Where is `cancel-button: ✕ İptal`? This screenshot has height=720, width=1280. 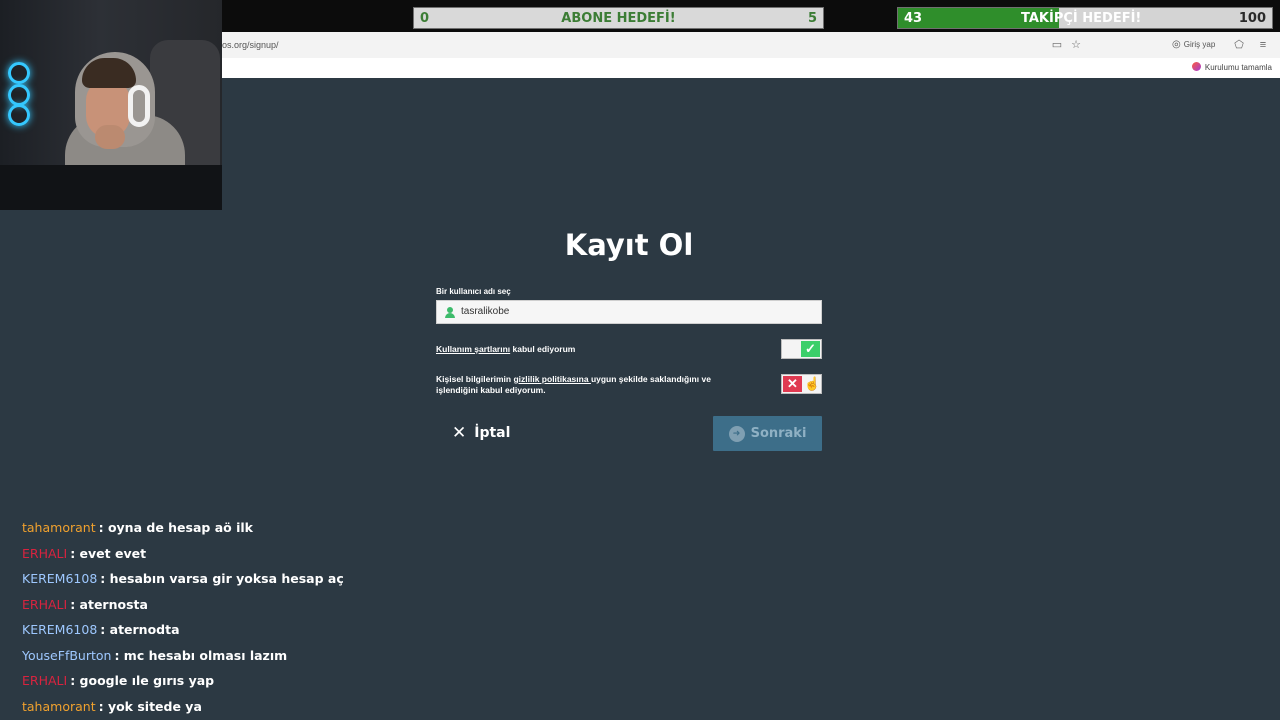 cancel-button: ✕ İptal is located at coordinates (481, 433).